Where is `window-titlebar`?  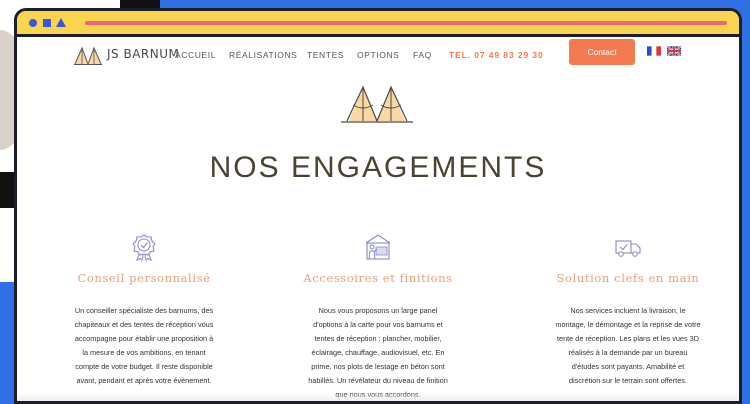 window-titlebar is located at coordinates (378, 24).